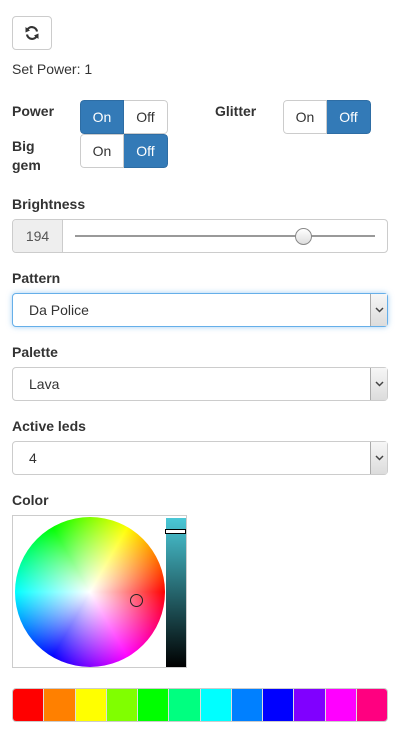 The width and height of the screenshot is (400, 741). What do you see at coordinates (26, 165) in the screenshot?
I see `big-gem-label-line2: gem` at bounding box center [26, 165].